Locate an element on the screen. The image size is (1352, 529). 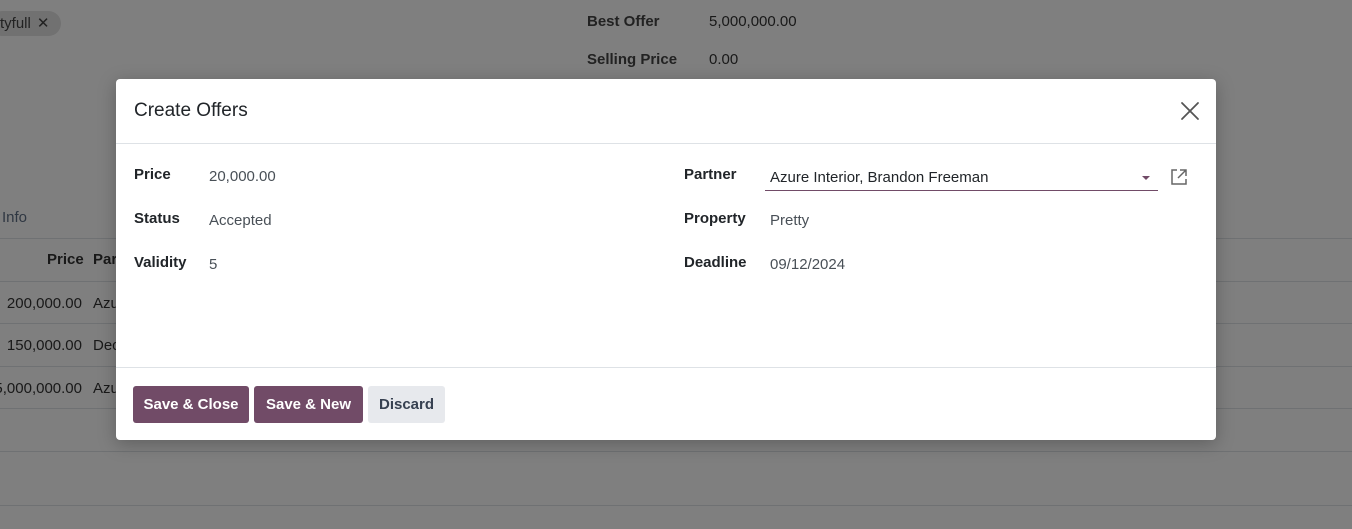
property-label: Property is located at coordinates (715, 218).